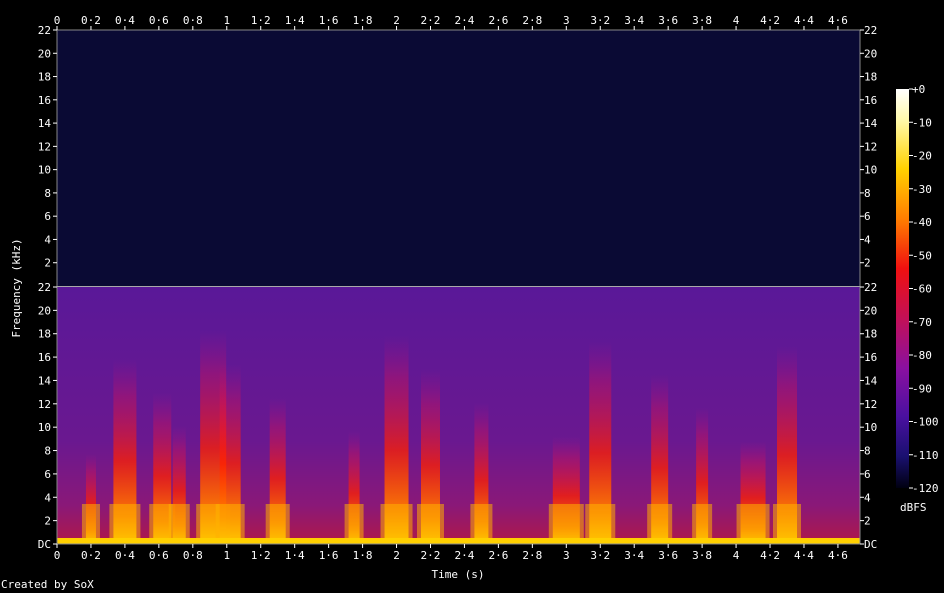 The height and width of the screenshot is (593, 944). What do you see at coordinates (736, 555) in the screenshot?
I see `x-tick-label-bottom: 4` at bounding box center [736, 555].